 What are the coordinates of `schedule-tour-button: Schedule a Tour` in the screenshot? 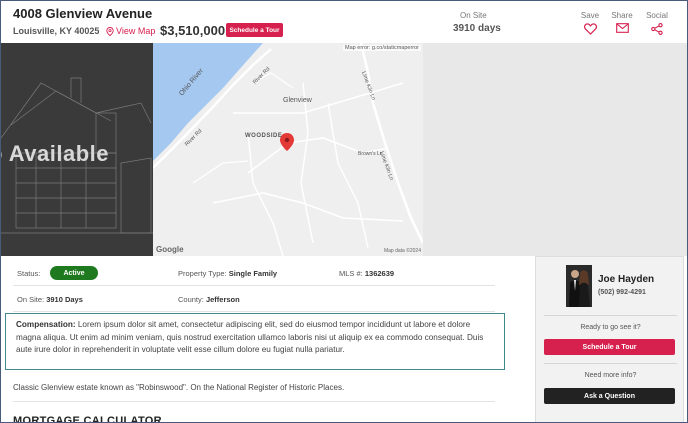 It's located at (609, 347).